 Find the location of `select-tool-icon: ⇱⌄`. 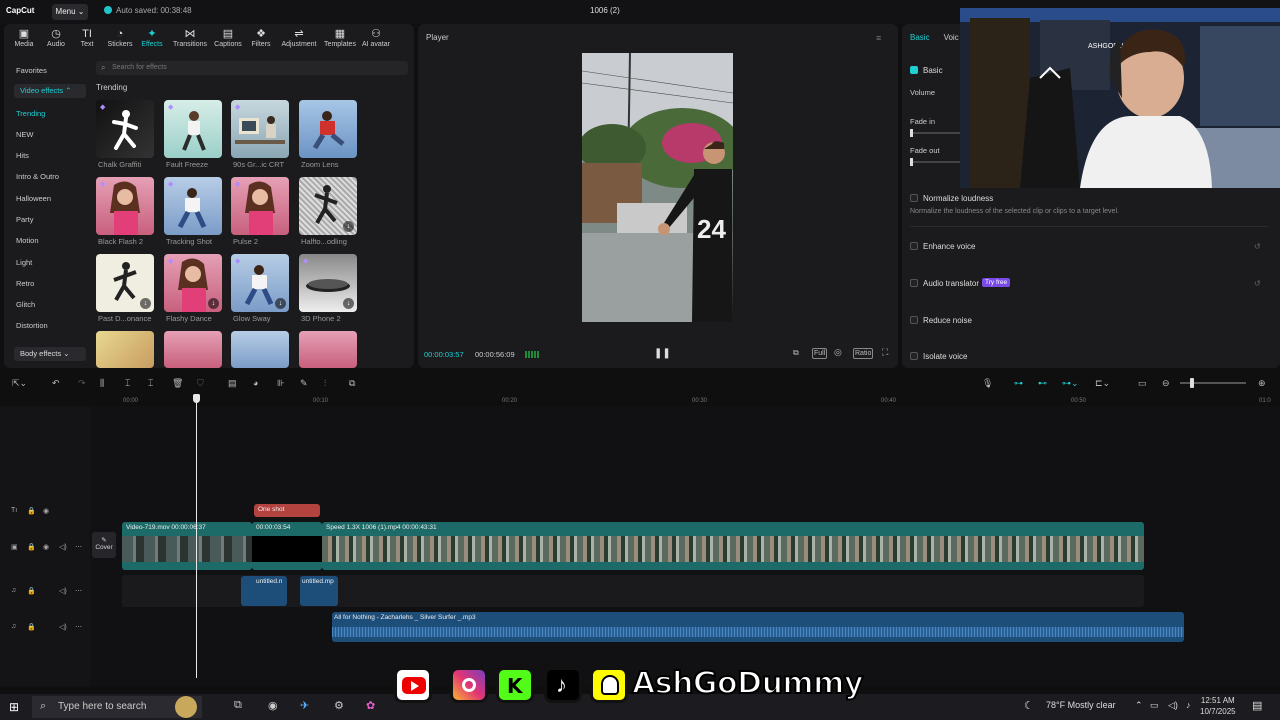

select-tool-icon: ⇱⌄ is located at coordinates (19, 383).